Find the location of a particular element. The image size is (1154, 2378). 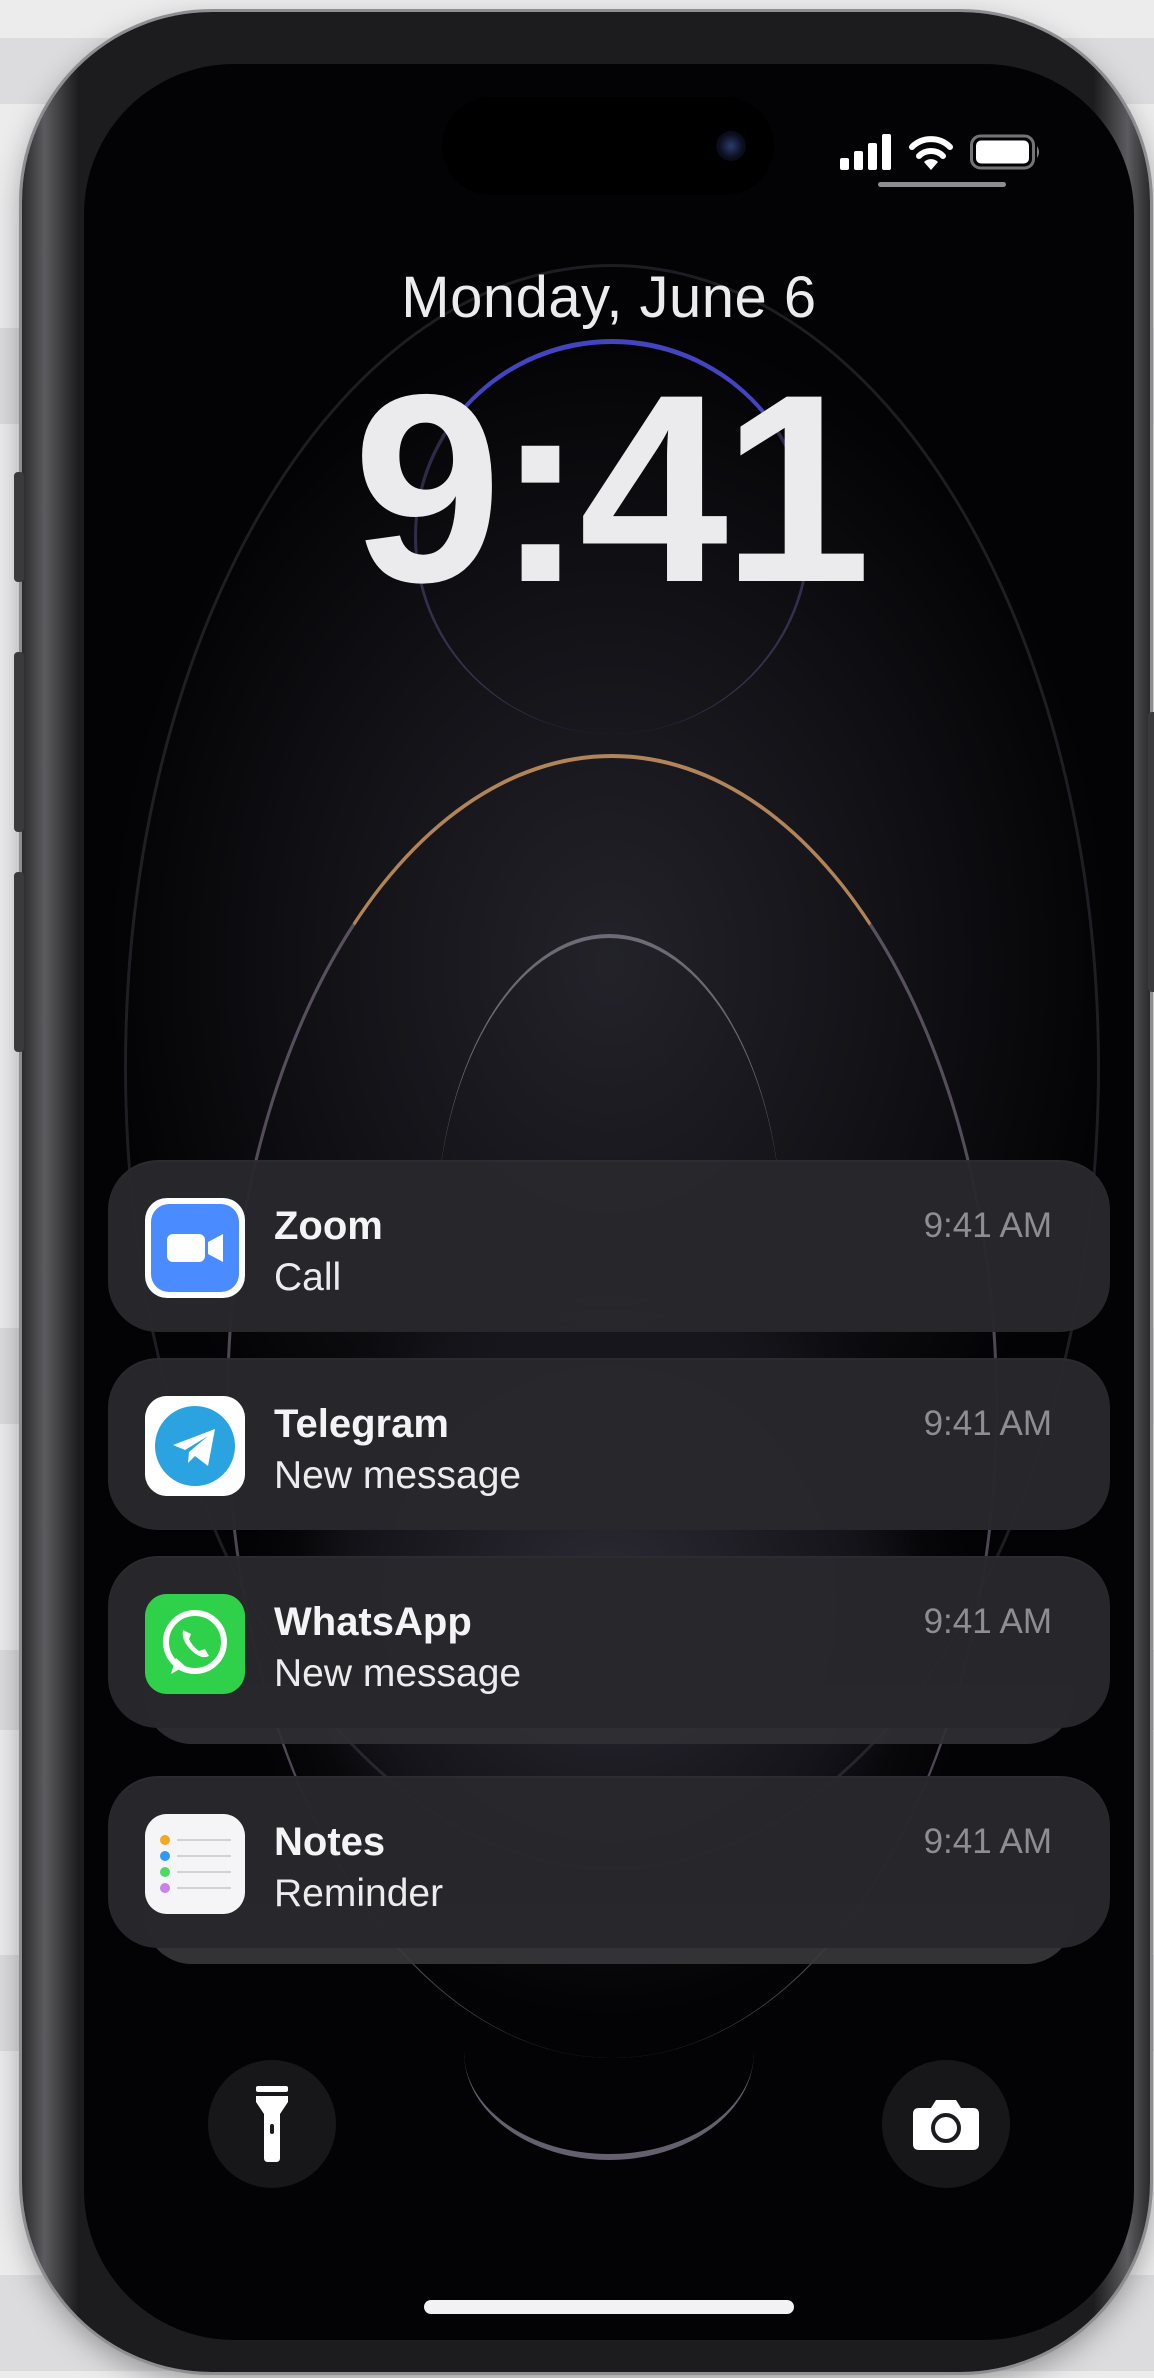

notification-telegram: Telegram New message 9:41 AM is located at coordinates (609, 1444).